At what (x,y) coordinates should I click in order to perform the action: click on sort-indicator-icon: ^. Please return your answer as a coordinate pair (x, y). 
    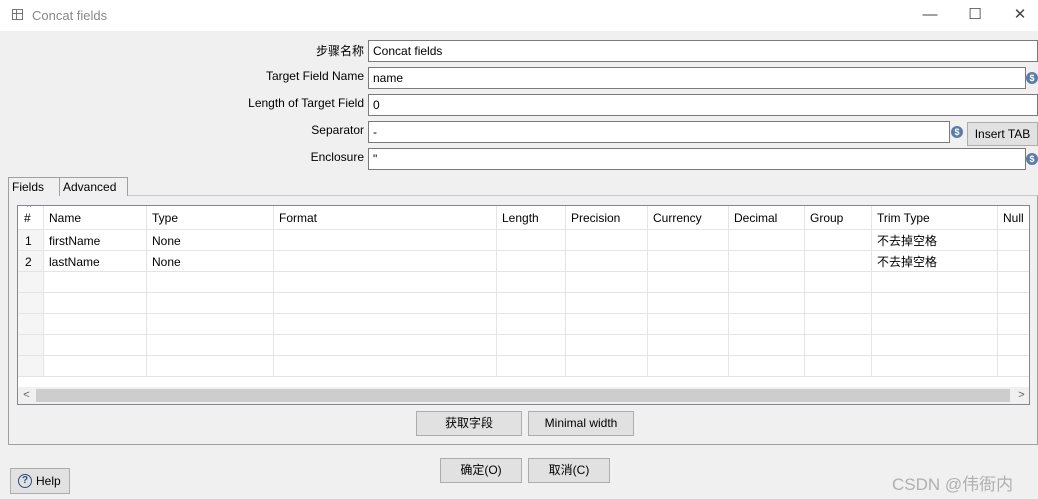
    Looking at the image, I should click on (29, 208).